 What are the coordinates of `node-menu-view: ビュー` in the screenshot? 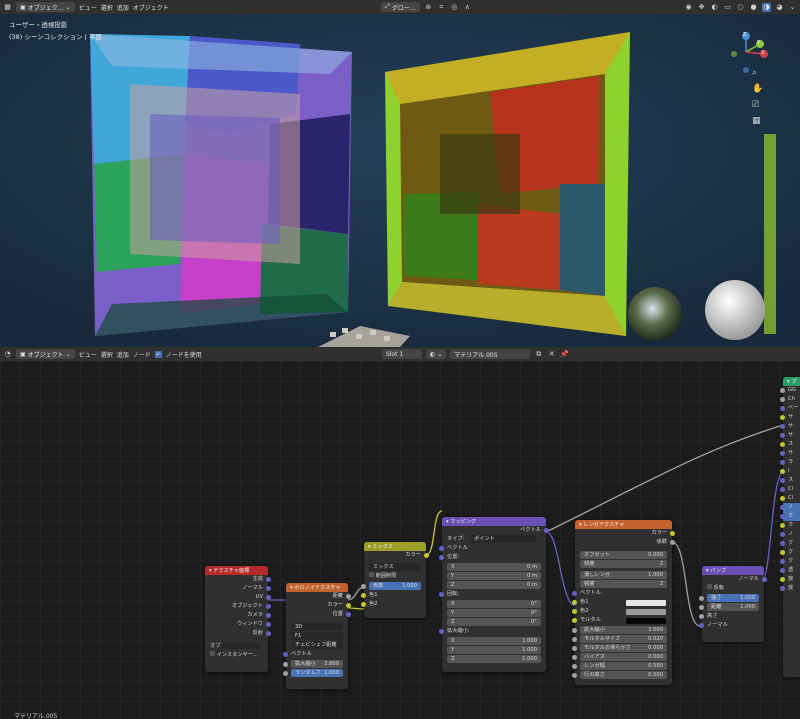 It's located at (88, 354).